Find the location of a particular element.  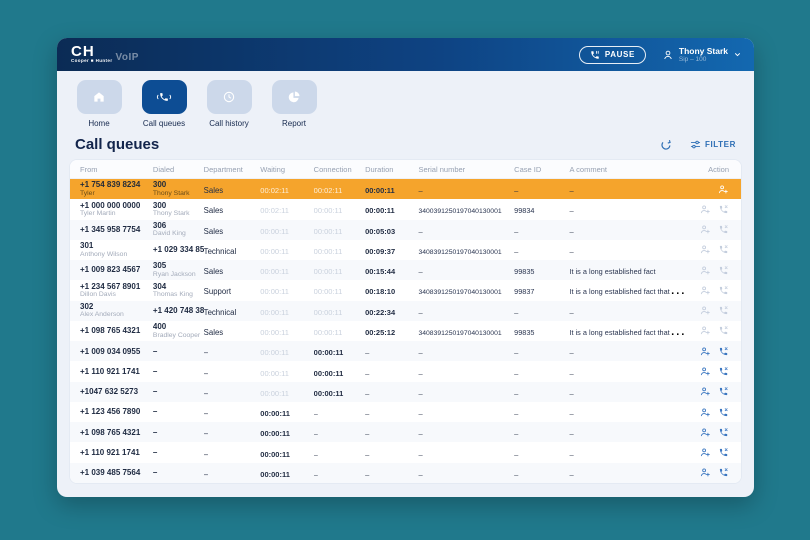

tab-call-queues-label: Call queues is located at coordinates (164, 123).